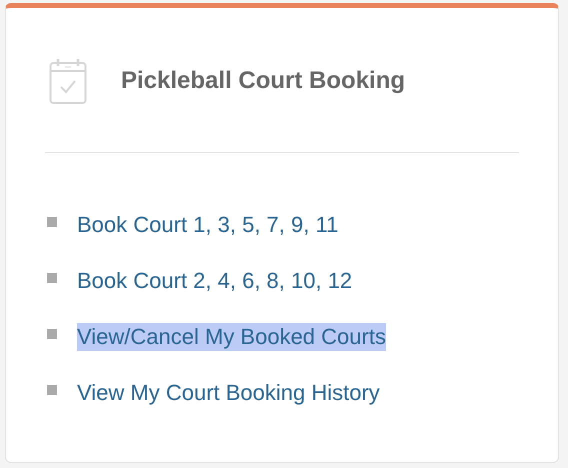  Describe the element at coordinates (263, 81) in the screenshot. I see `card-title: Pickleball Court Booking` at that location.